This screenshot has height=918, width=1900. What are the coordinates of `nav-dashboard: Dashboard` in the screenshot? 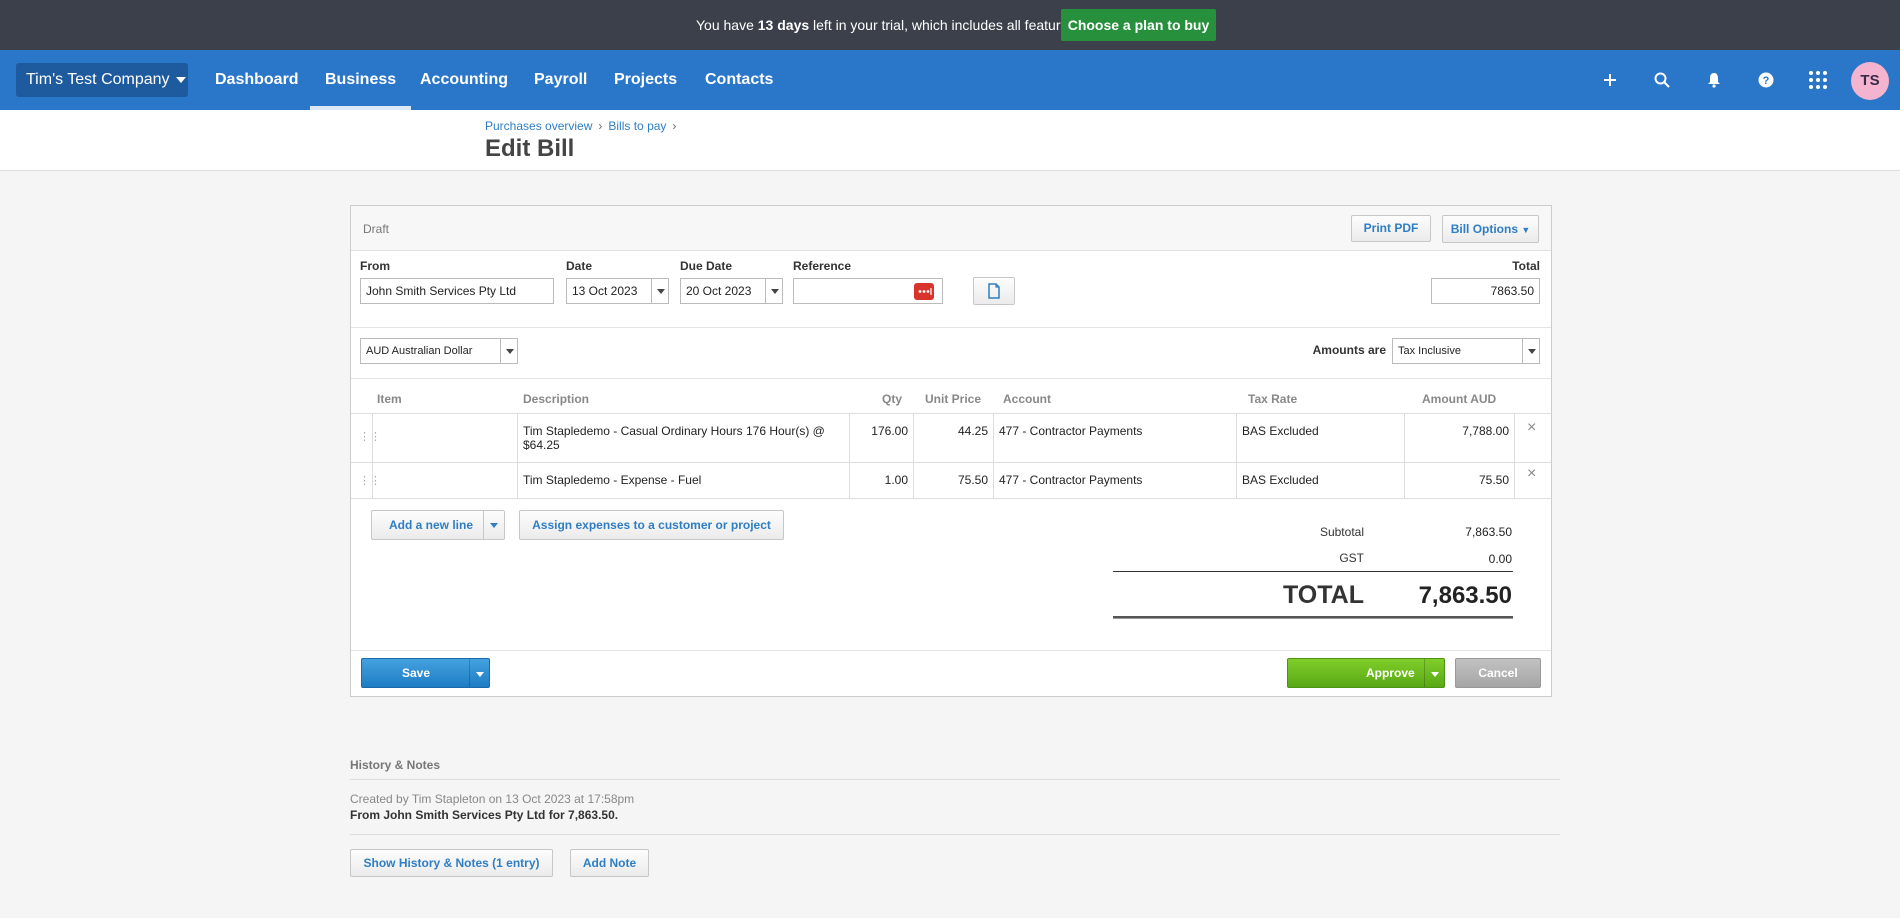 It's located at (257, 80).